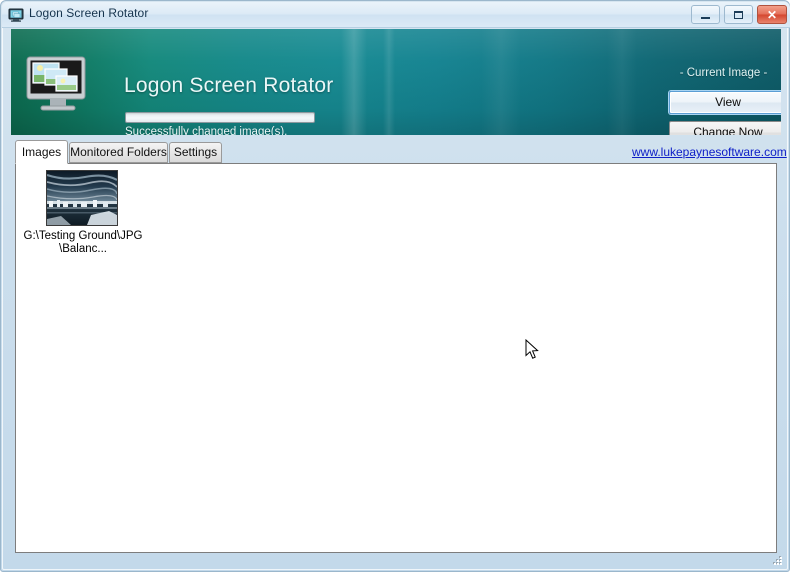 The height and width of the screenshot is (572, 790). I want to click on website-link: www.lukepaynesoftware.com, so click(709, 152).